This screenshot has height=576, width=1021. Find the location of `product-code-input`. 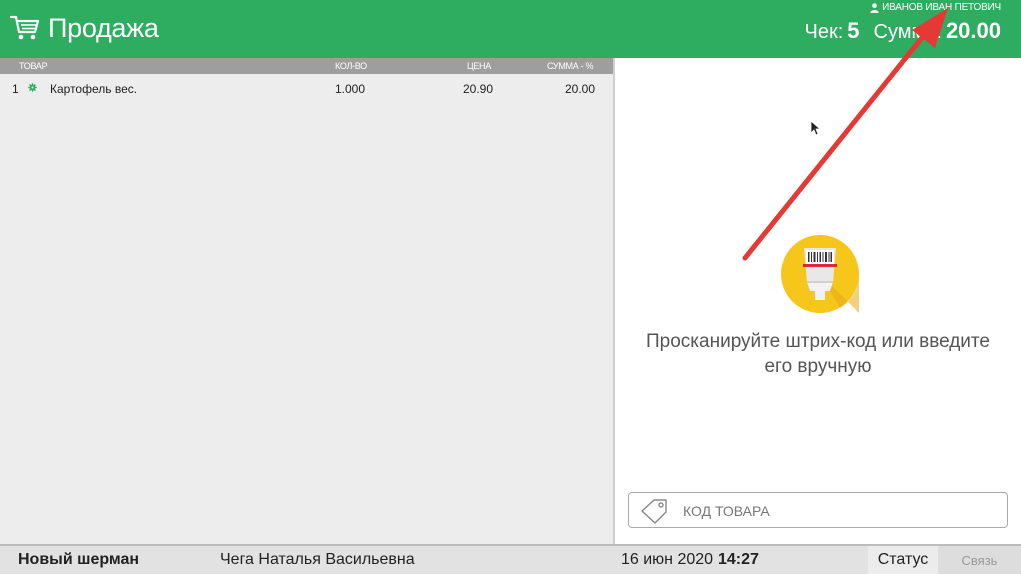

product-code-input is located at coordinates (838, 511).